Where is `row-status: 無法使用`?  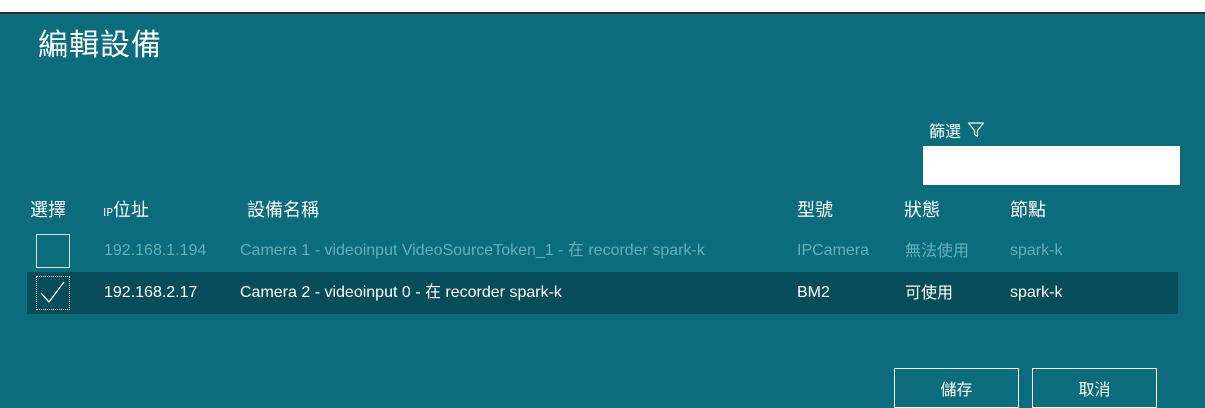 row-status: 無法使用 is located at coordinates (937, 250).